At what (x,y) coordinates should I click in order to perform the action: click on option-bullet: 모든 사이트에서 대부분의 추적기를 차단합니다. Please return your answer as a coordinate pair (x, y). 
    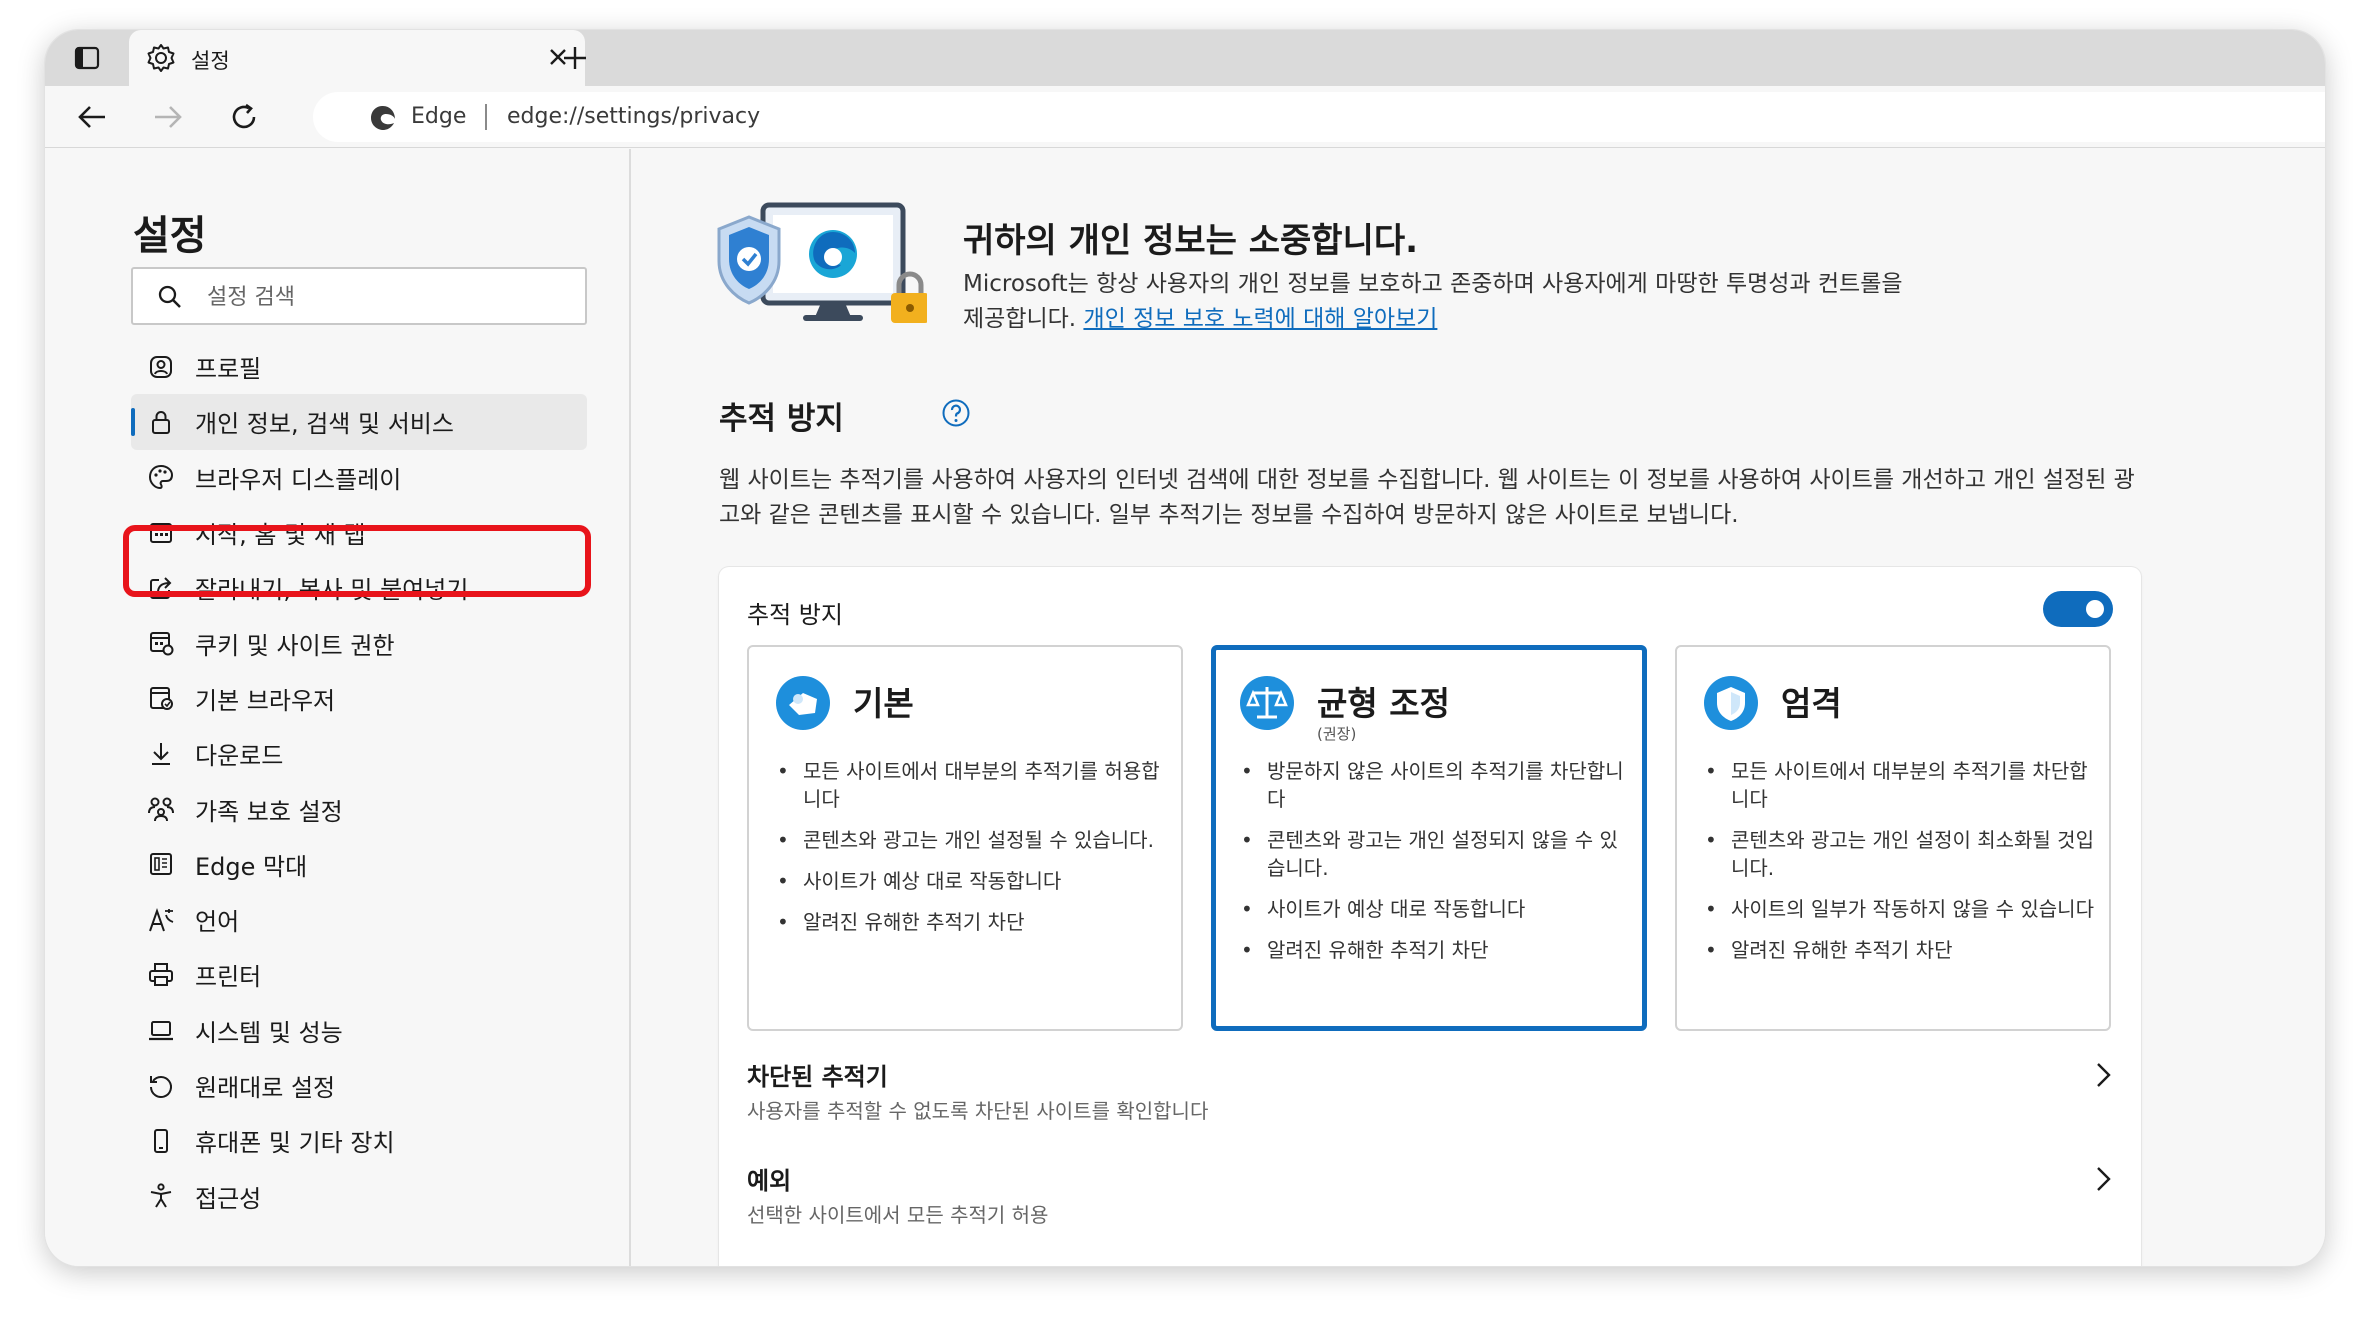
    Looking at the image, I should click on (1900, 785).